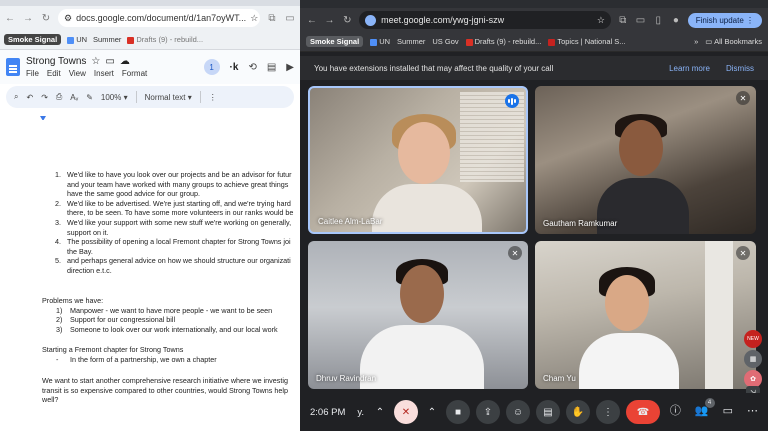 The height and width of the screenshot is (431, 768). Describe the element at coordinates (488, 412) in the screenshot. I see `present-button: ⇪` at that location.